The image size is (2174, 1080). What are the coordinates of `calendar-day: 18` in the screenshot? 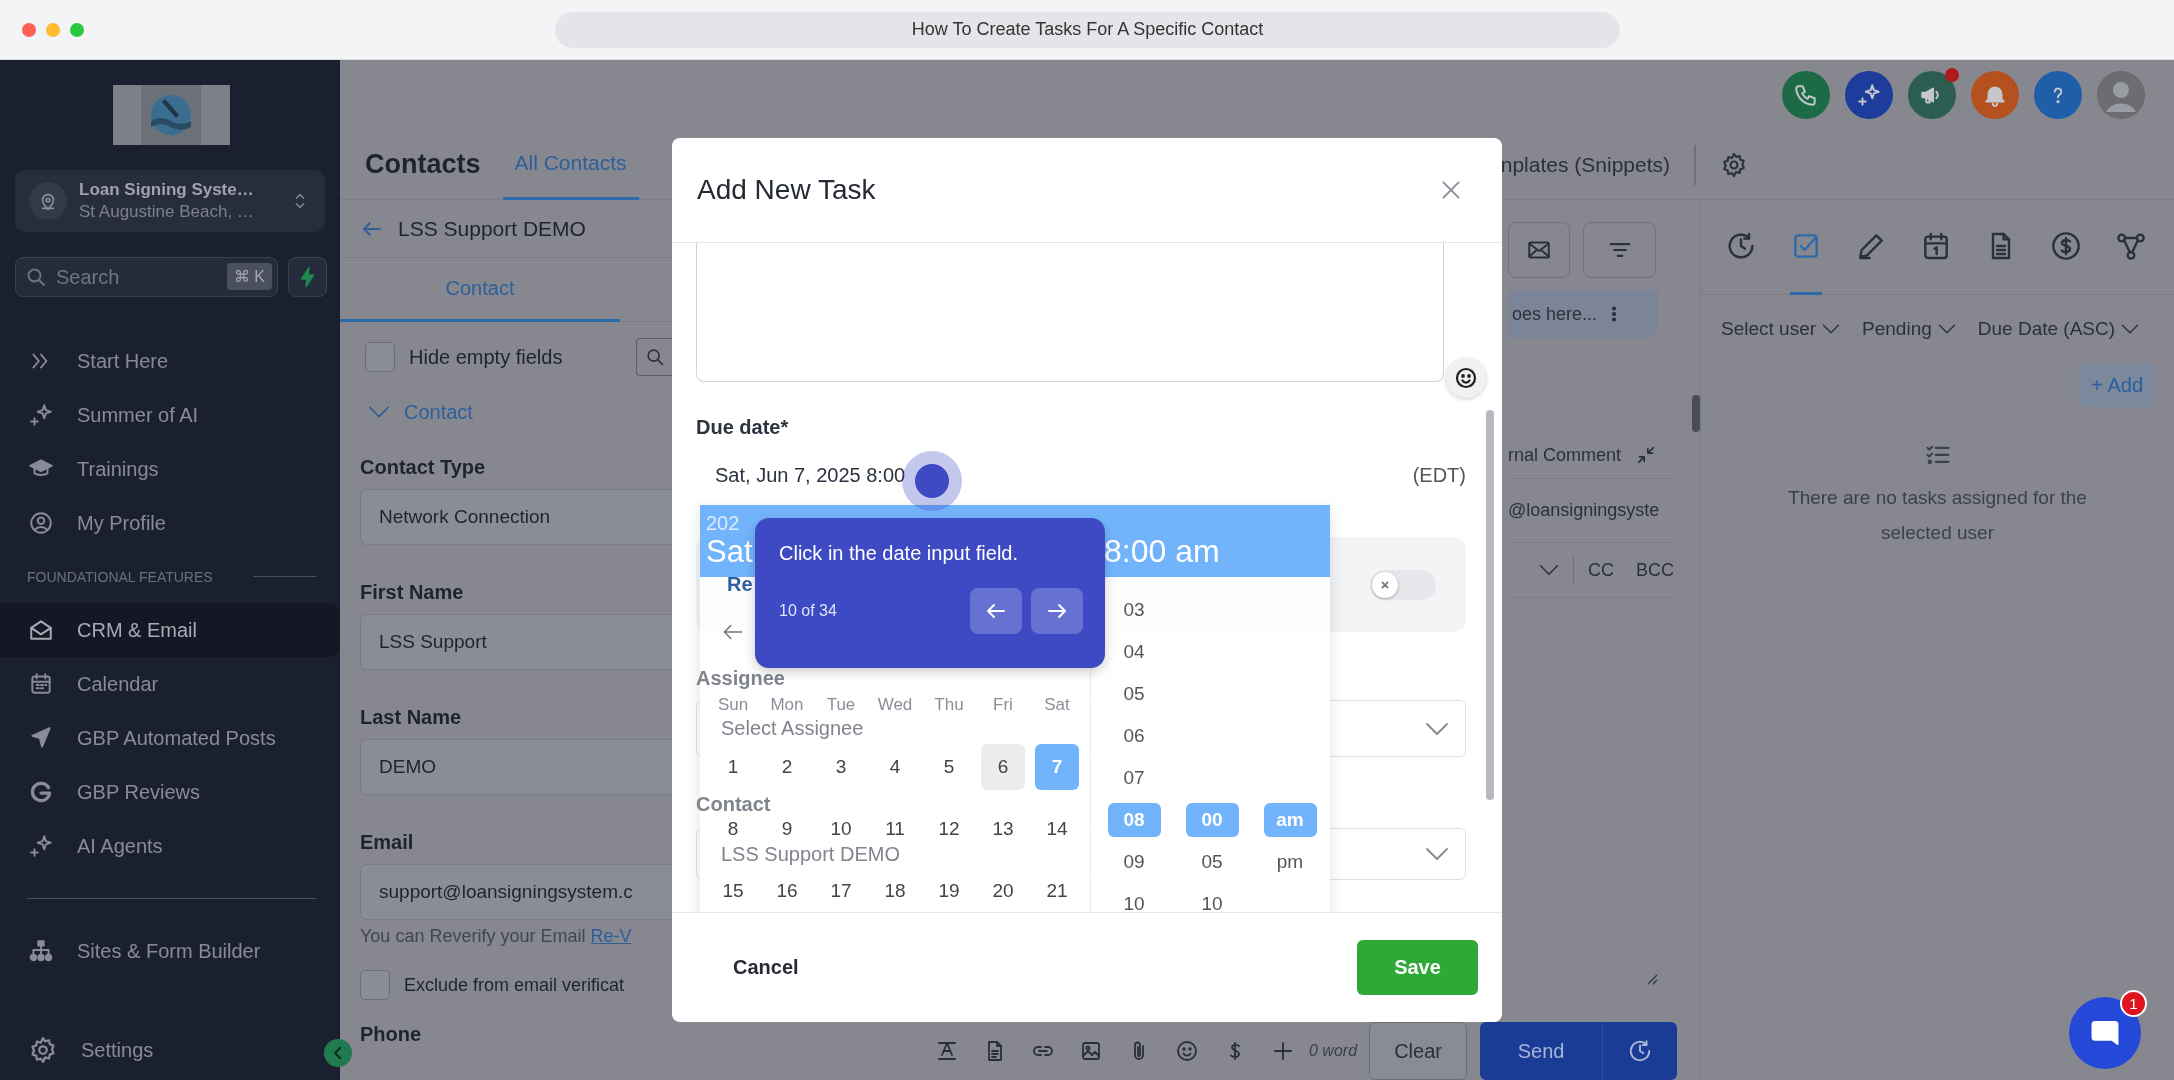 It's located at (895, 890).